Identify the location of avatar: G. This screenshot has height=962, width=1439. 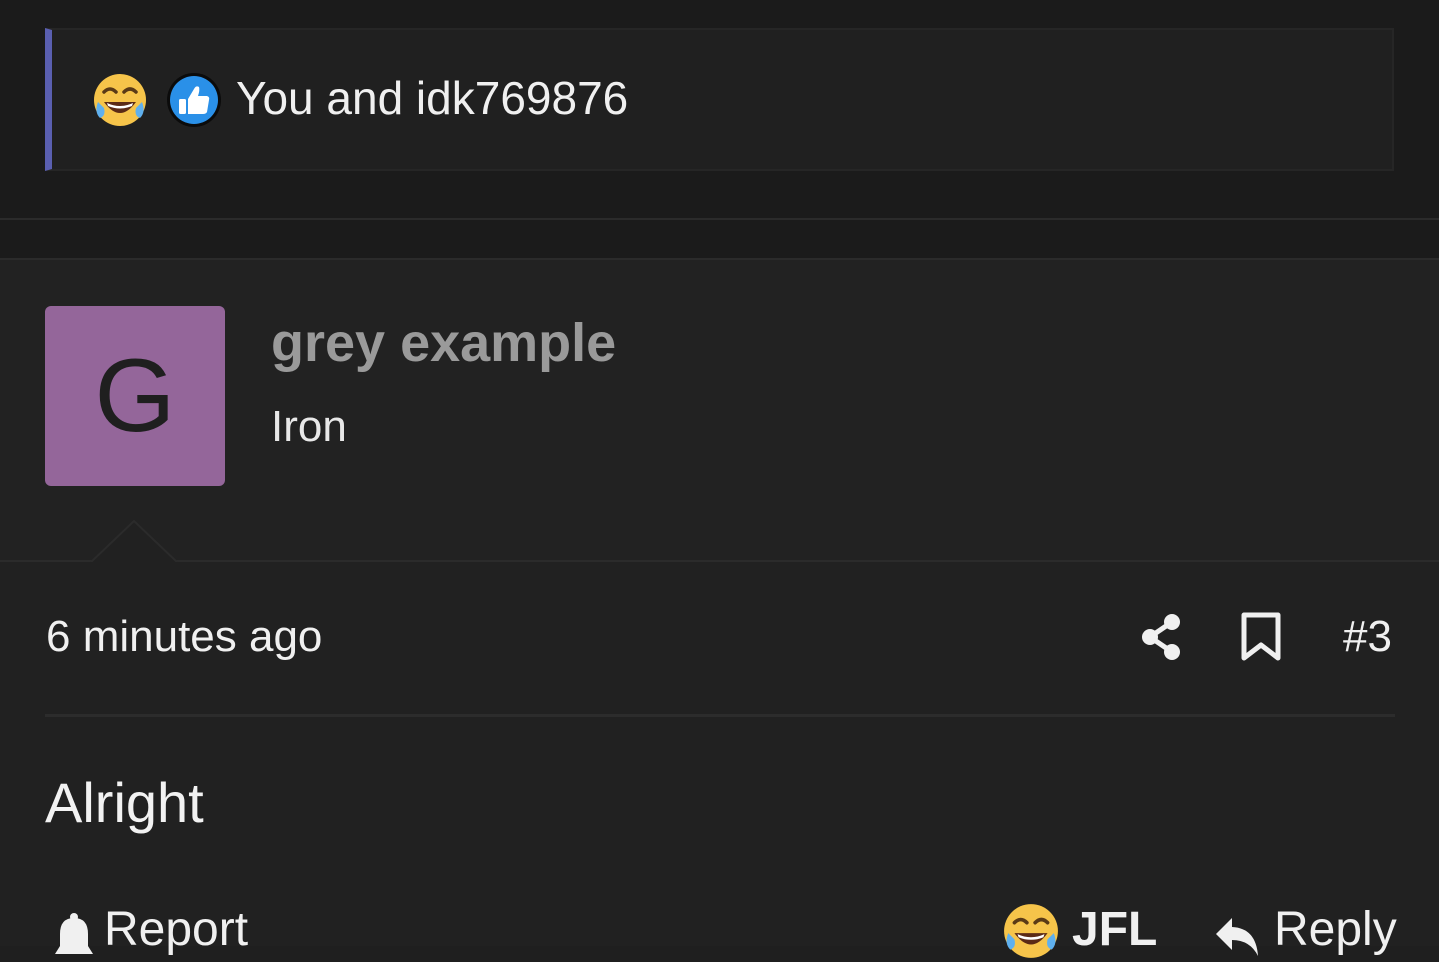
(135, 396).